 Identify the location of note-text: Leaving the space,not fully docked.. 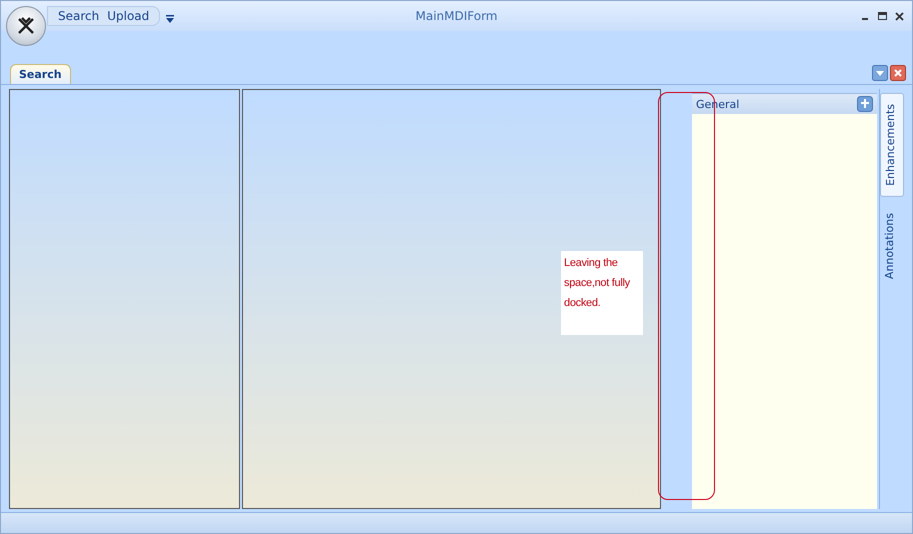
(602, 293).